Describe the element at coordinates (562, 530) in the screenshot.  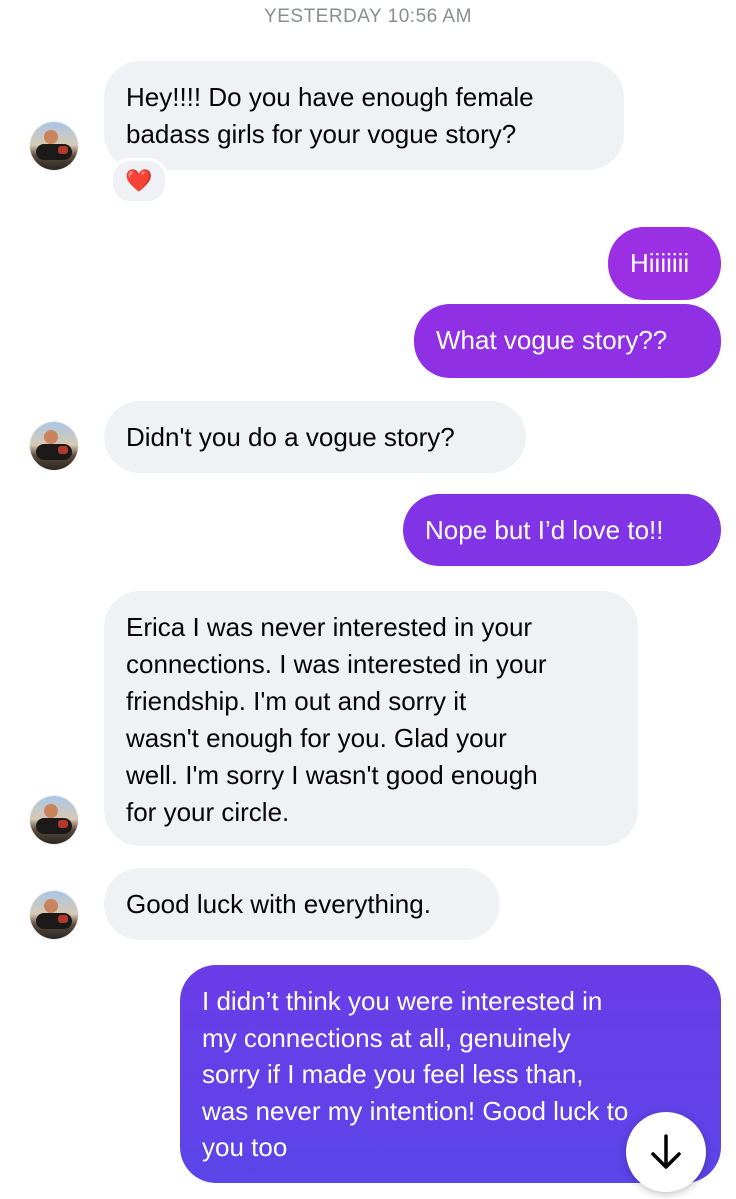
I see `outgoing-message-bubble: Nope but I’d love to!!` at that location.